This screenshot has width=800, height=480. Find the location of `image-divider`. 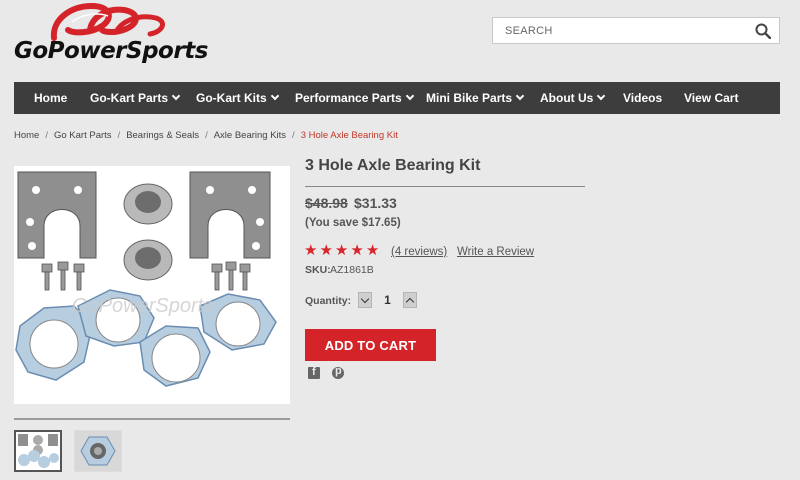

image-divider is located at coordinates (152, 419).